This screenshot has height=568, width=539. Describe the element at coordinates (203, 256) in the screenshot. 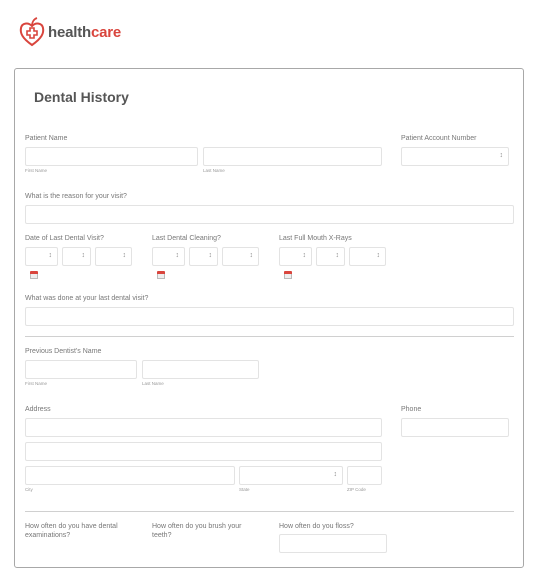

I see `last-cleaning-day-select` at that location.